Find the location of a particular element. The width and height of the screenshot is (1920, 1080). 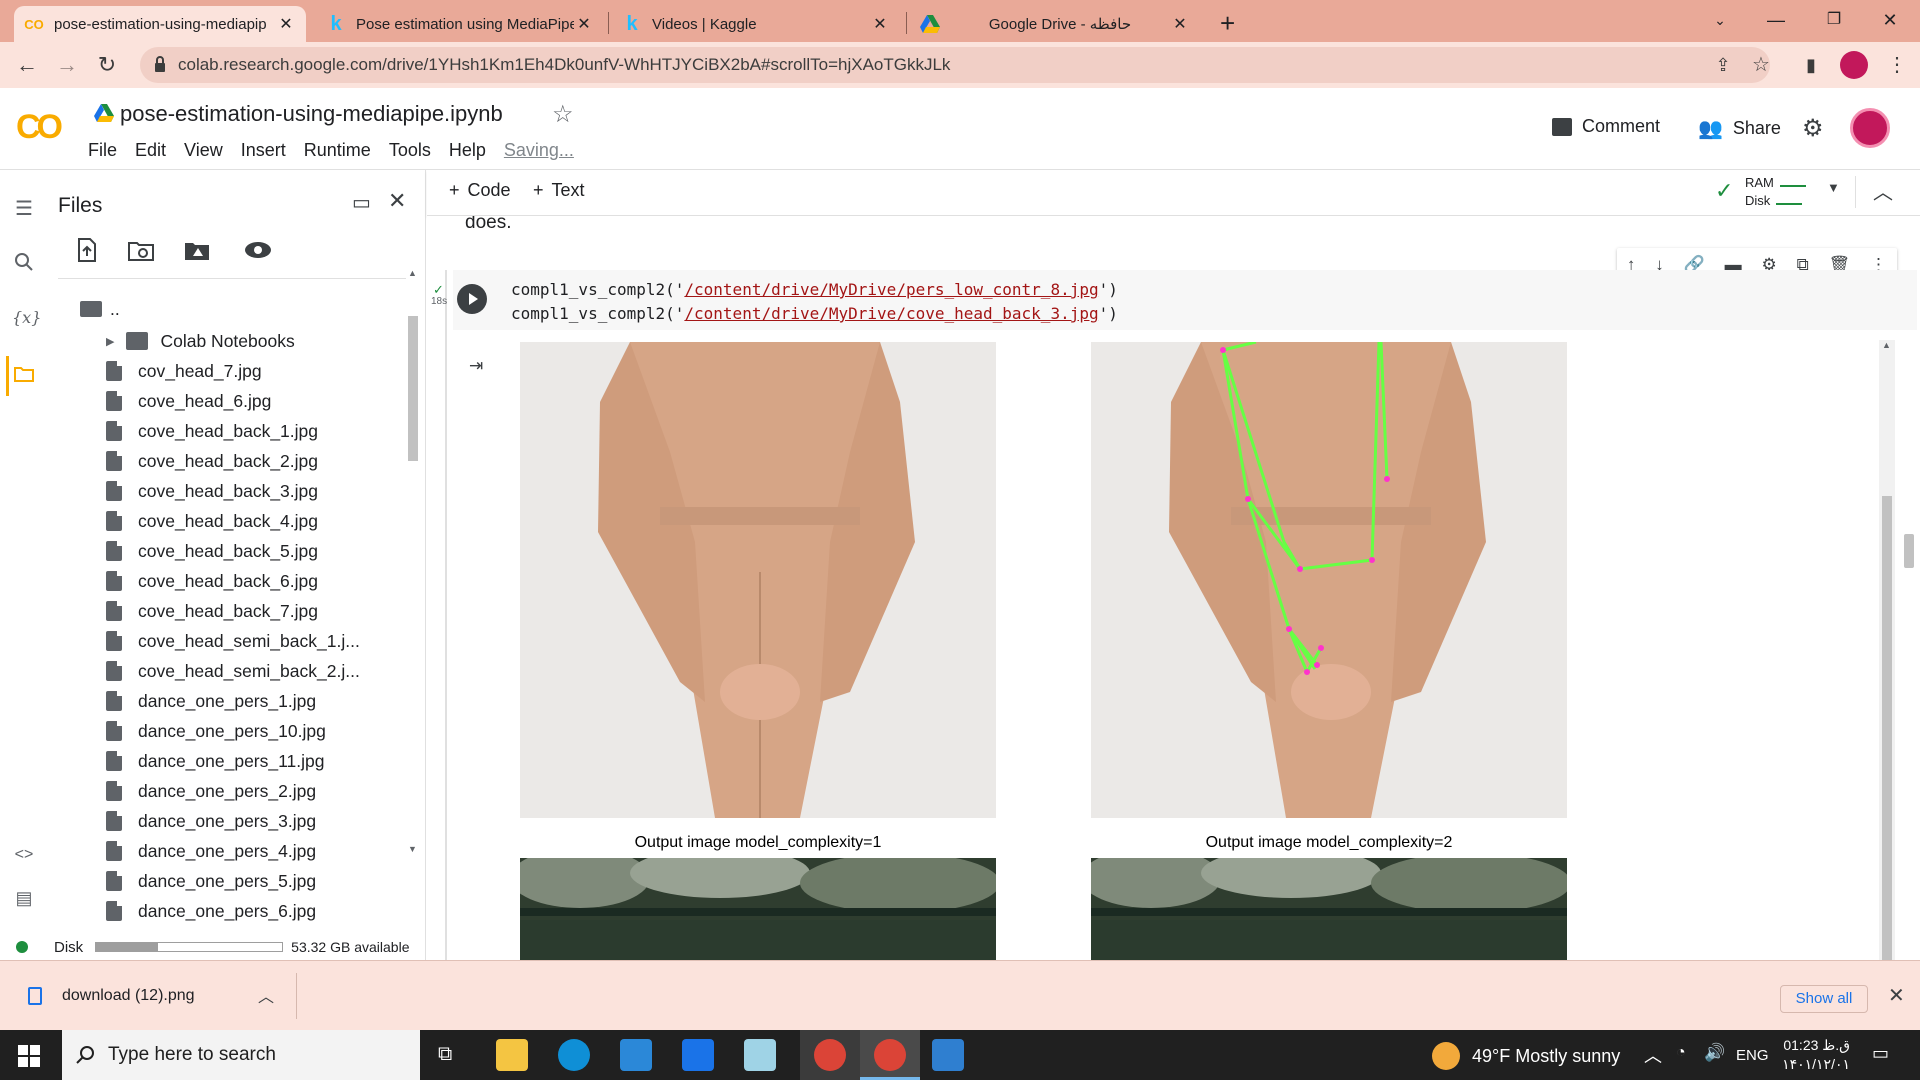

output-scrollbar: ▲ is located at coordinates (1887, 650).